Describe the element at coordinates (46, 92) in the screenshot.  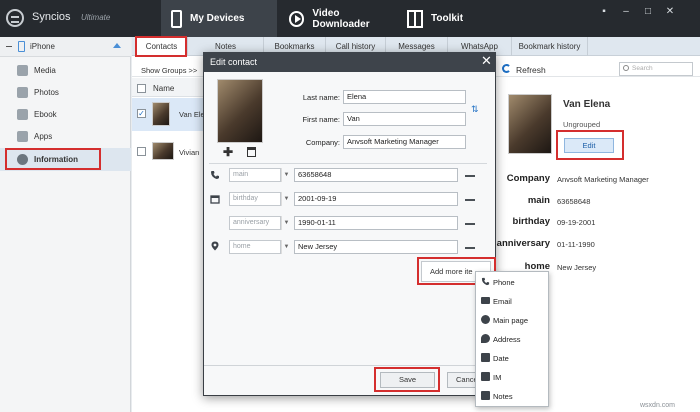
I see `sidebar-item-label: Photos` at that location.